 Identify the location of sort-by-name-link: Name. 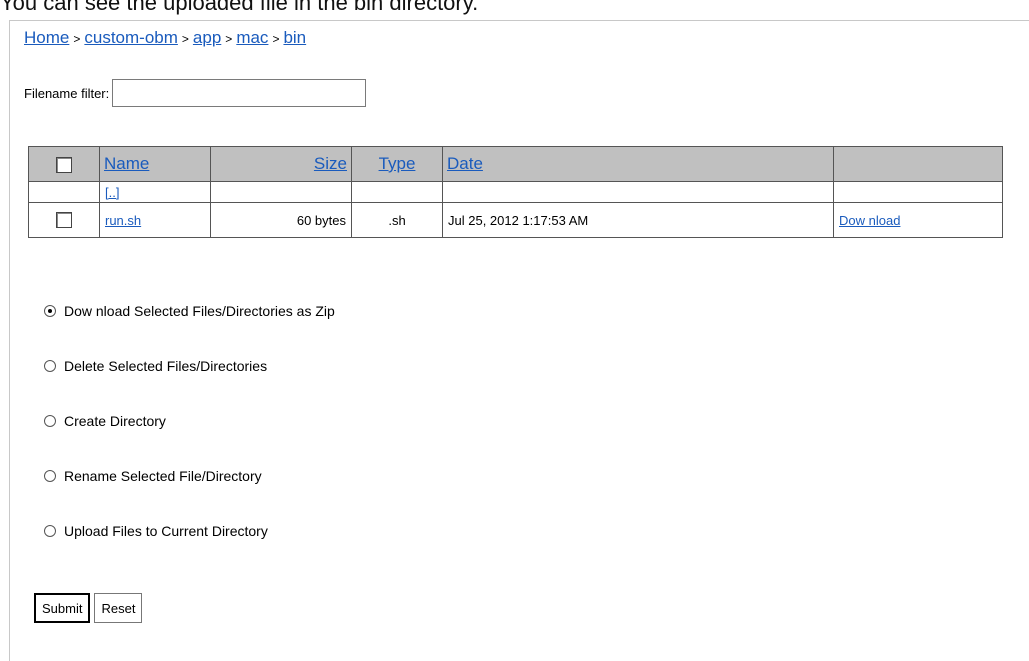
(126, 163).